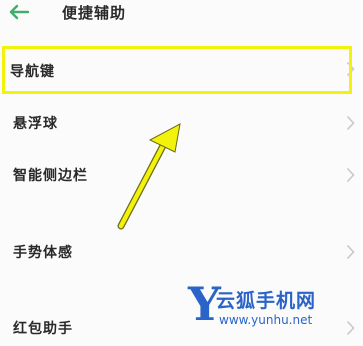 Image resolution: width=363 pixels, height=346 pixels. I want to click on page-title: 便捷辅助, so click(94, 13).